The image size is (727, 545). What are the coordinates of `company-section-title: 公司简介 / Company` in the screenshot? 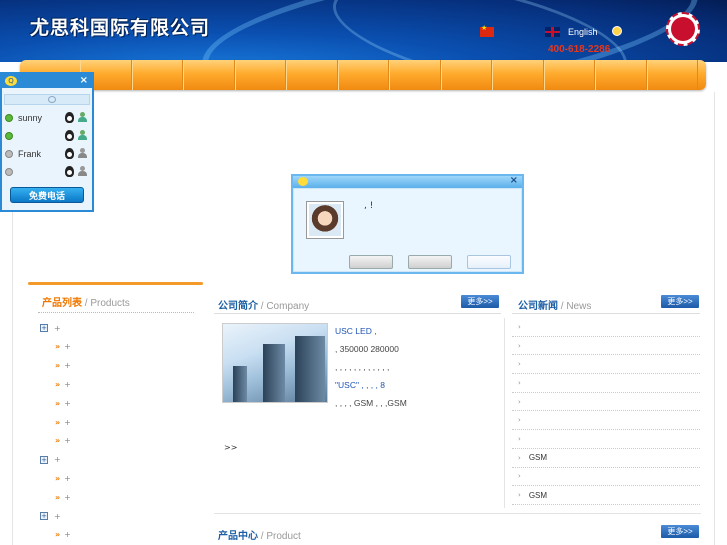 It's located at (263, 304).